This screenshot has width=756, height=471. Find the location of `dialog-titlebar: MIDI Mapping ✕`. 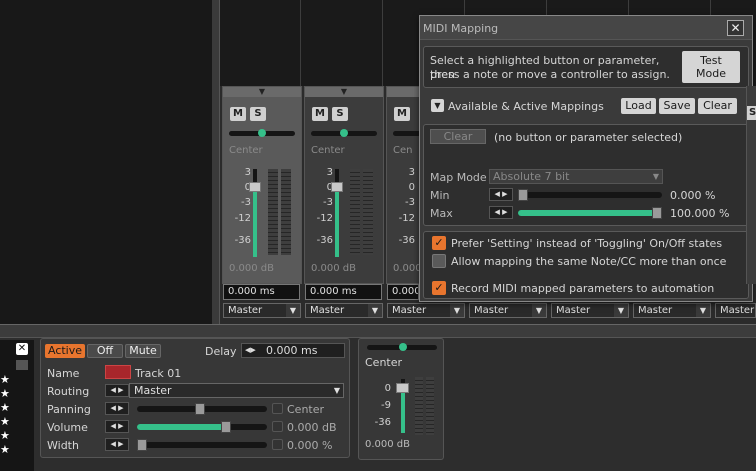

dialog-titlebar: MIDI Mapping ✕ is located at coordinates (586, 28).